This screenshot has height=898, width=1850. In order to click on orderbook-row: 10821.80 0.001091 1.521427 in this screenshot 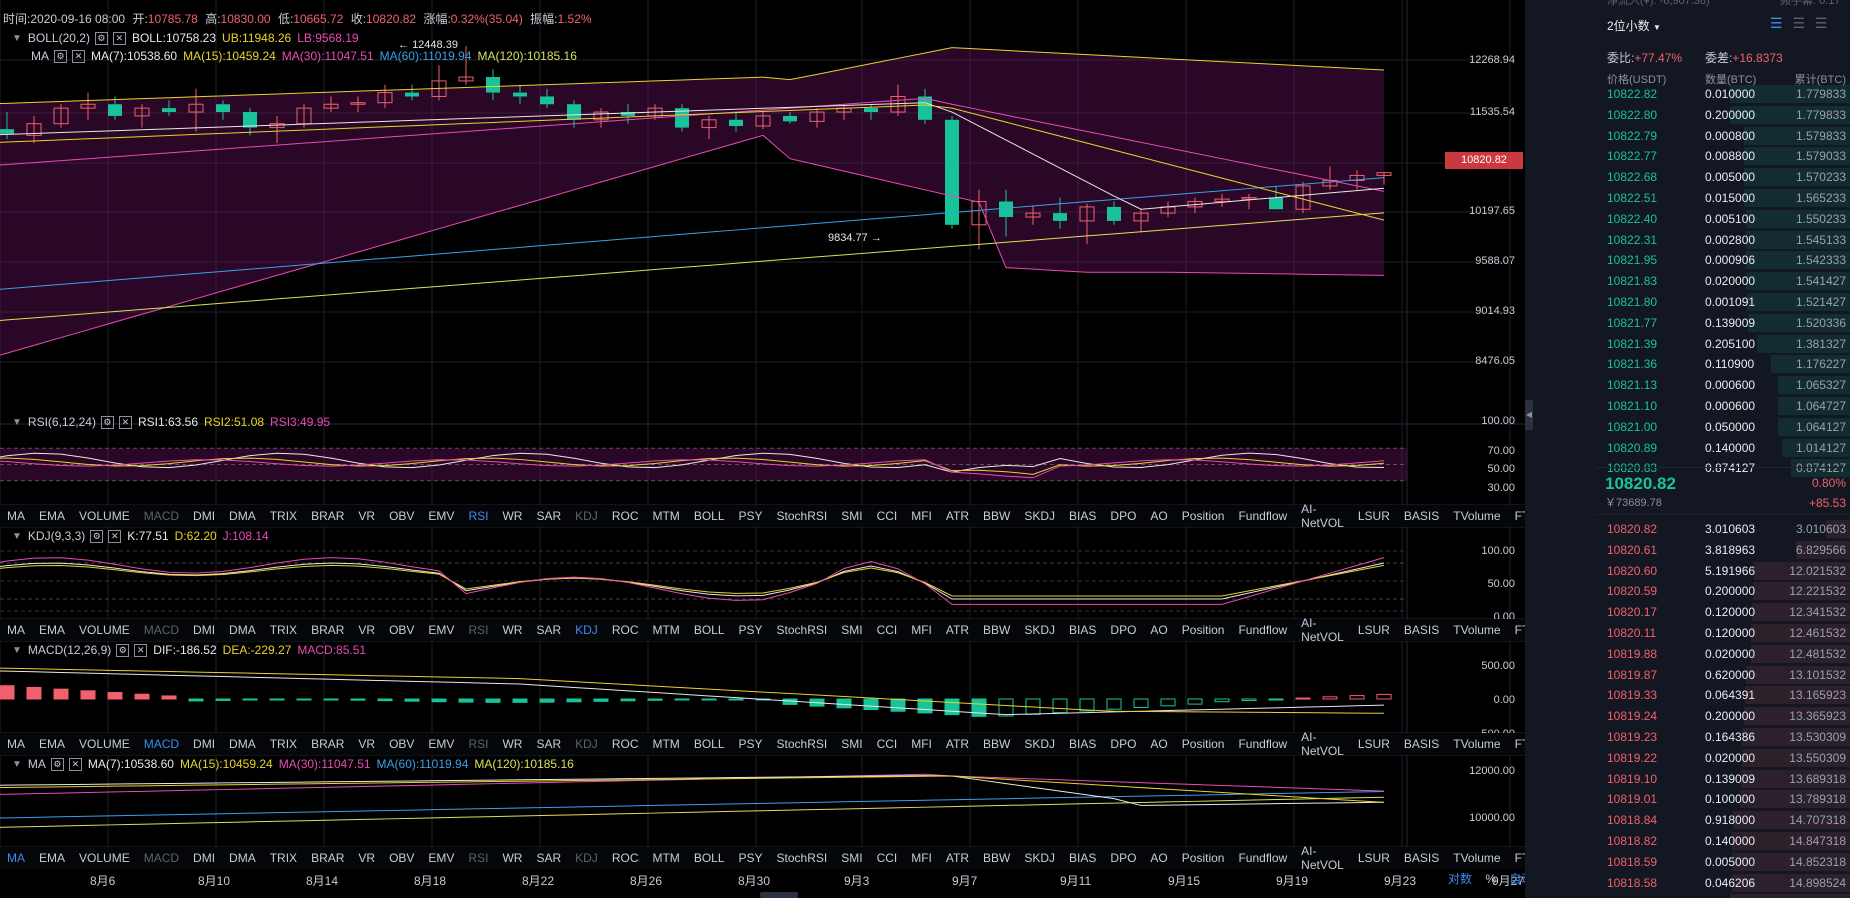, I will do `click(1722, 302)`.